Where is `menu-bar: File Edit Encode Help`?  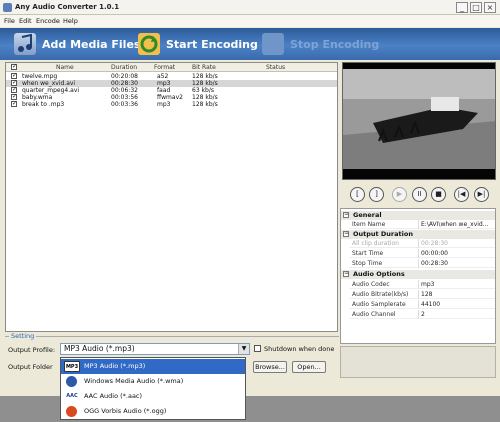
menu-bar: File Edit Encode Help is located at coordinates (250, 21).